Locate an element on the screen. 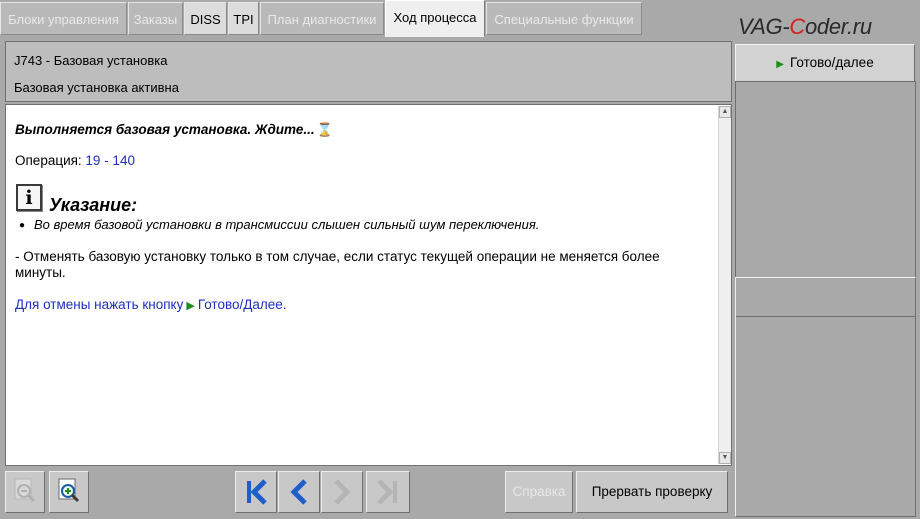 The width and height of the screenshot is (920, 519). last-page-icon is located at coordinates (387, 492).